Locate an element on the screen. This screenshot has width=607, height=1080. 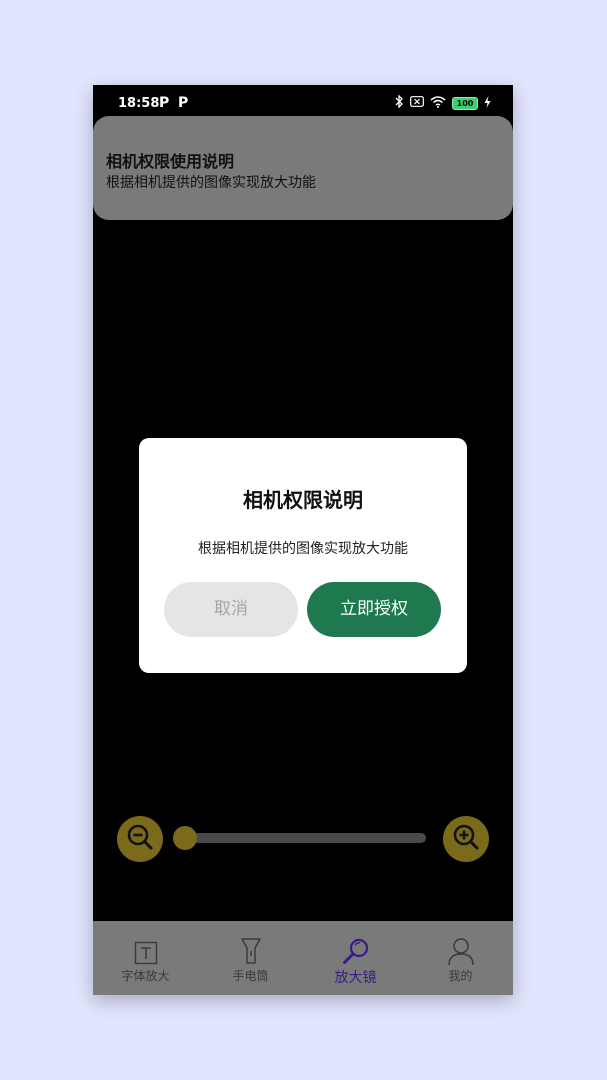
cancel-button: 取消 is located at coordinates (231, 609).